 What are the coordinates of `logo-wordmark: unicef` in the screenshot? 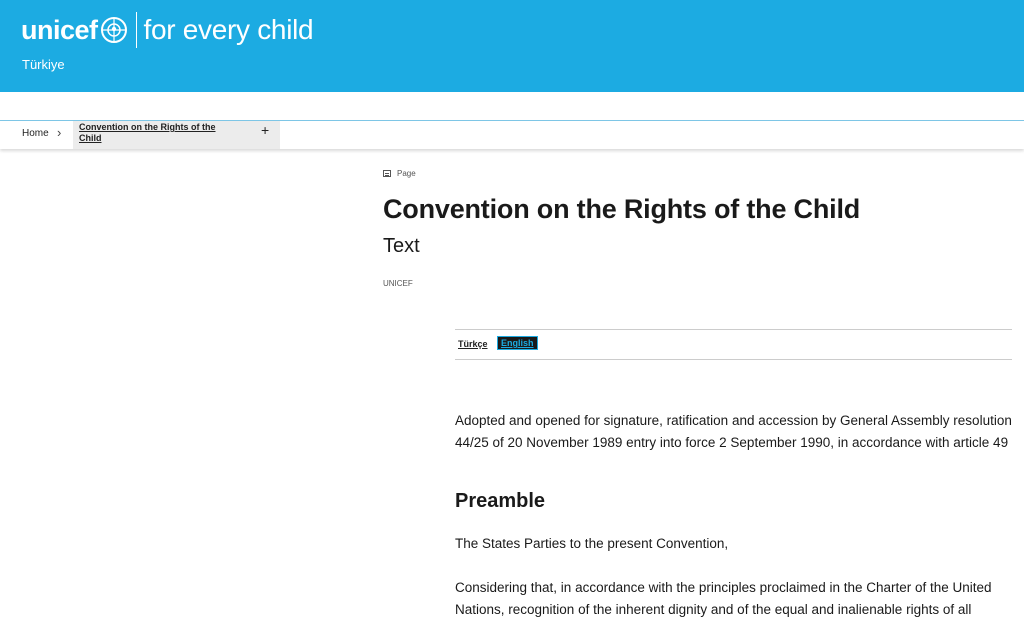 It's located at (59, 30).